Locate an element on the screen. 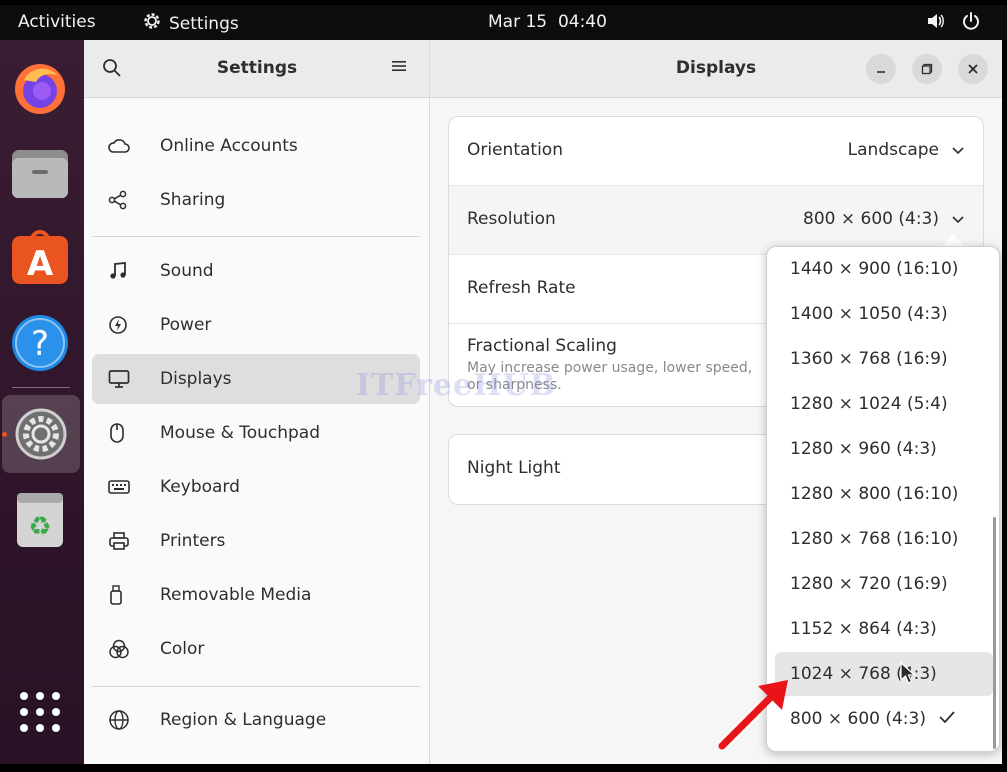  app-center-icon: A is located at coordinates (40, 258).